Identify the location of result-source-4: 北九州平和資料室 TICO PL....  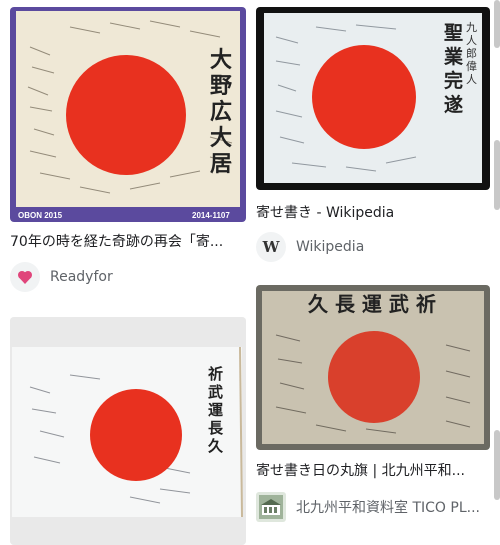
(388, 508).